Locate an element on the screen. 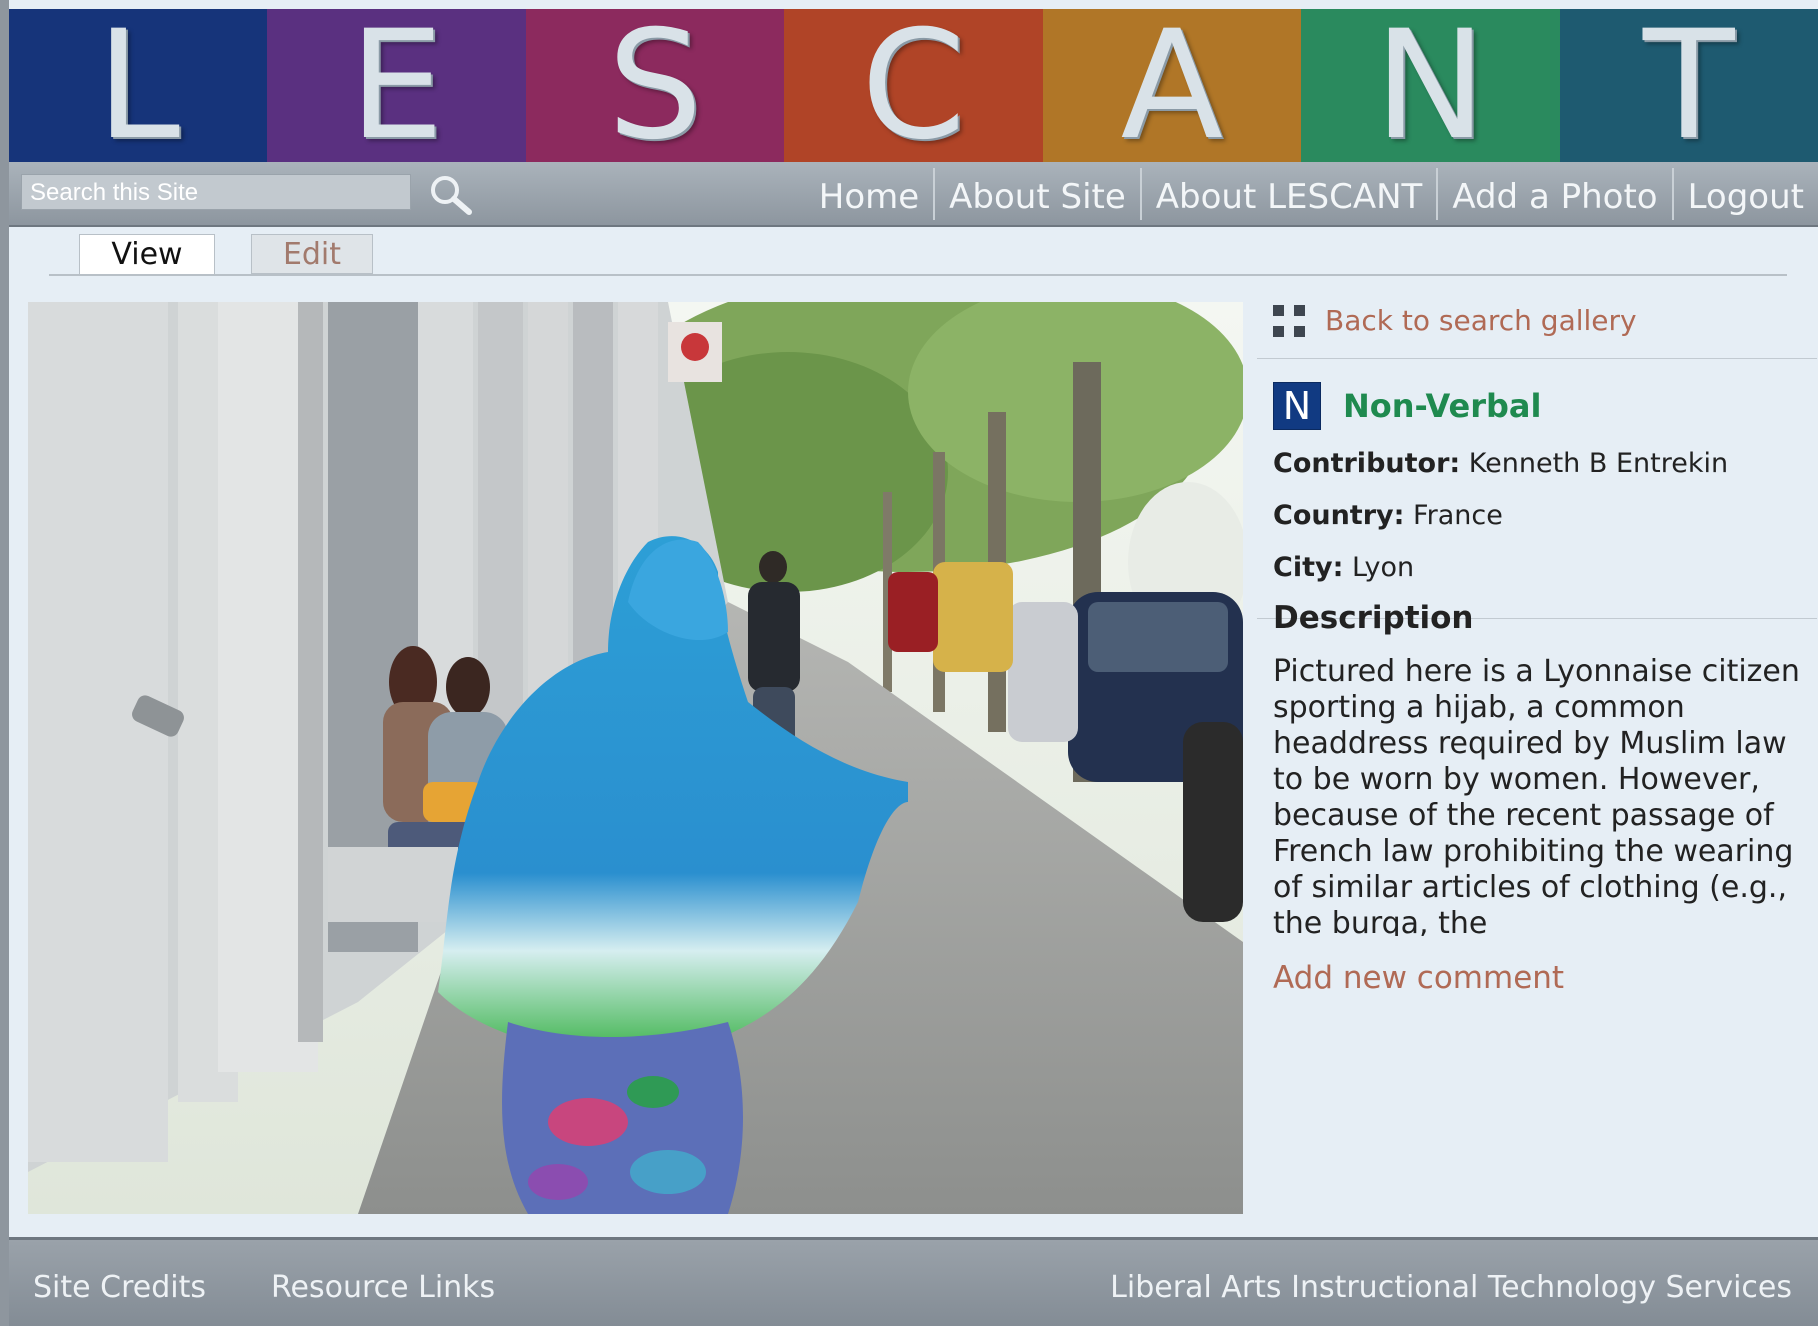 The image size is (1818, 1326). city-value: Lyon is located at coordinates (1383, 567).